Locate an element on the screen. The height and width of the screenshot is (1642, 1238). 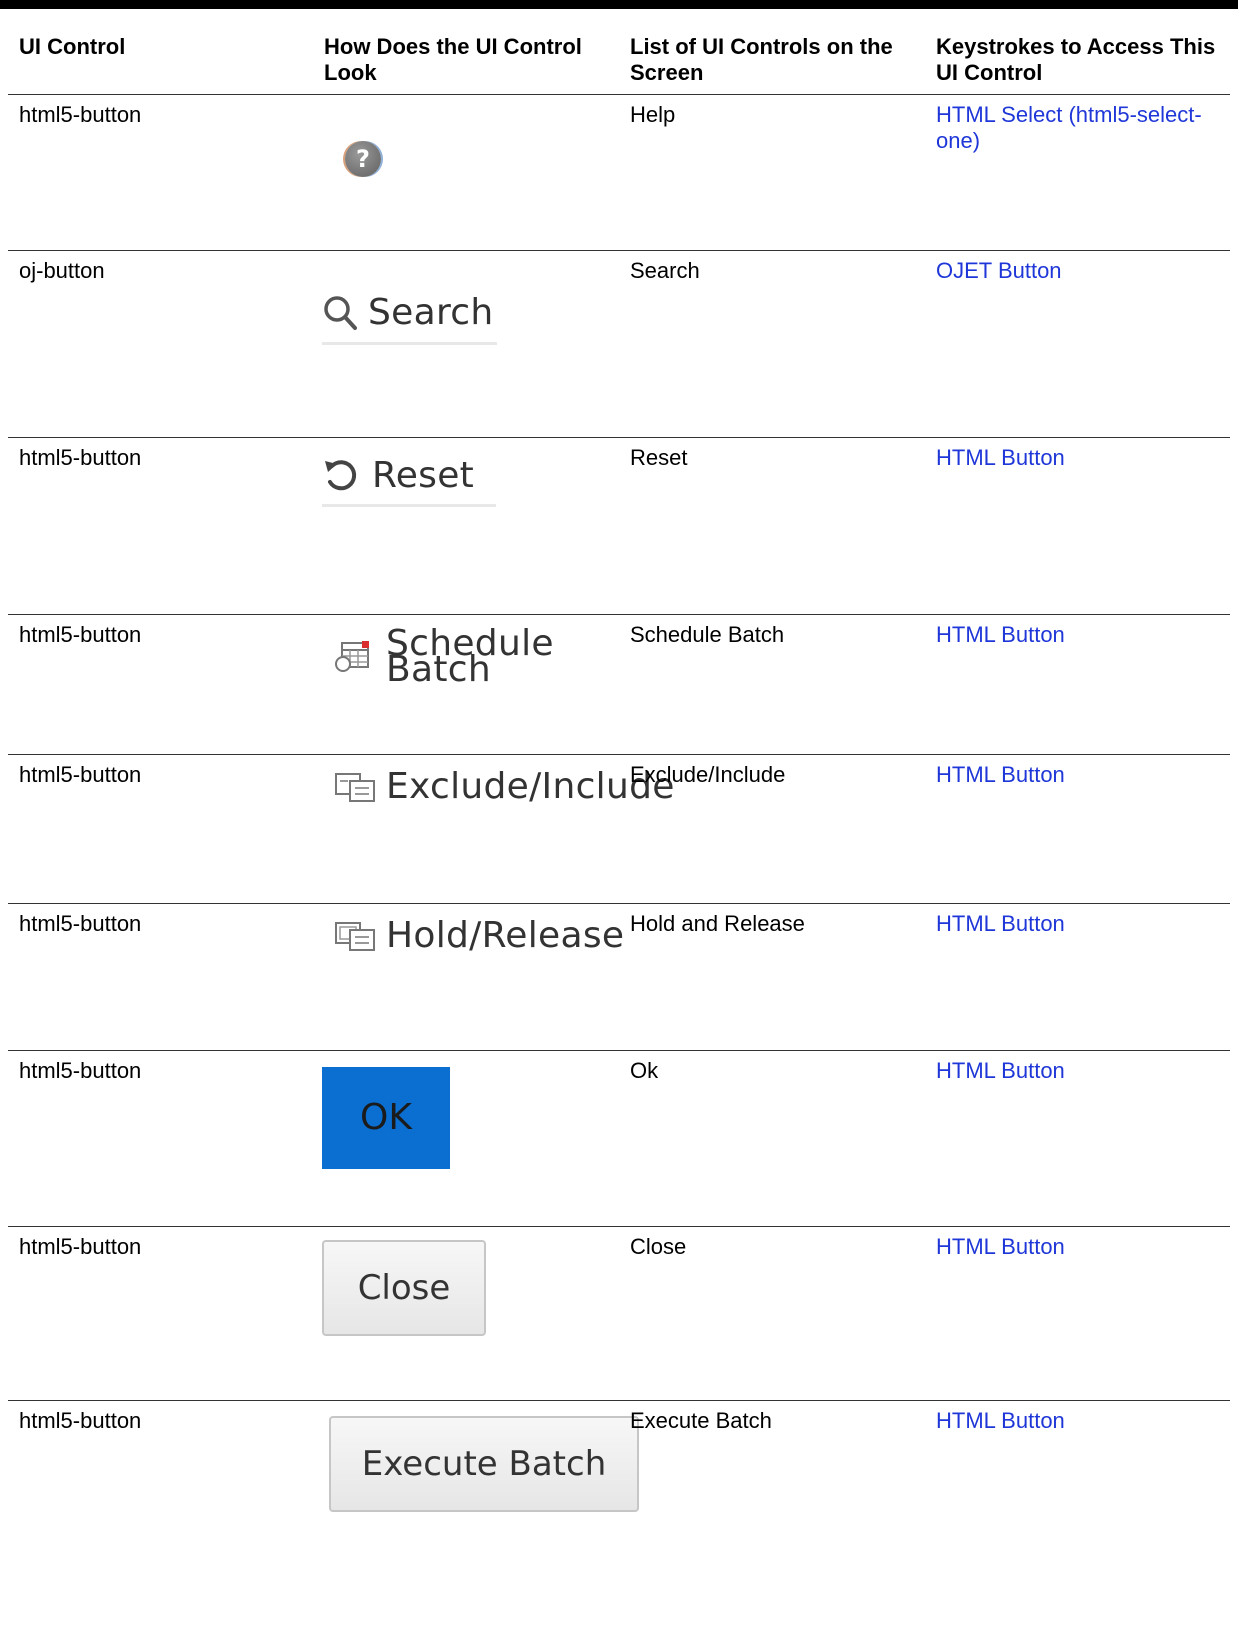
control-name: Hold and Release is located at coordinates (772, 977).